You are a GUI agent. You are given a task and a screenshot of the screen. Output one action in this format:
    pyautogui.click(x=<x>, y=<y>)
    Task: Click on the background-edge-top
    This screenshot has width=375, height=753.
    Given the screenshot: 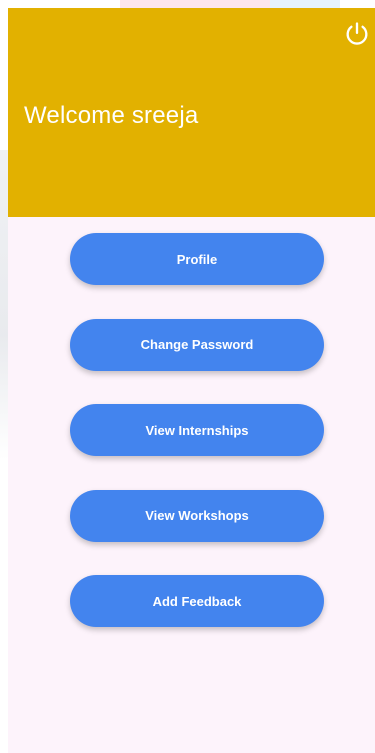 What is the action you would take?
    pyautogui.click(x=195, y=4)
    